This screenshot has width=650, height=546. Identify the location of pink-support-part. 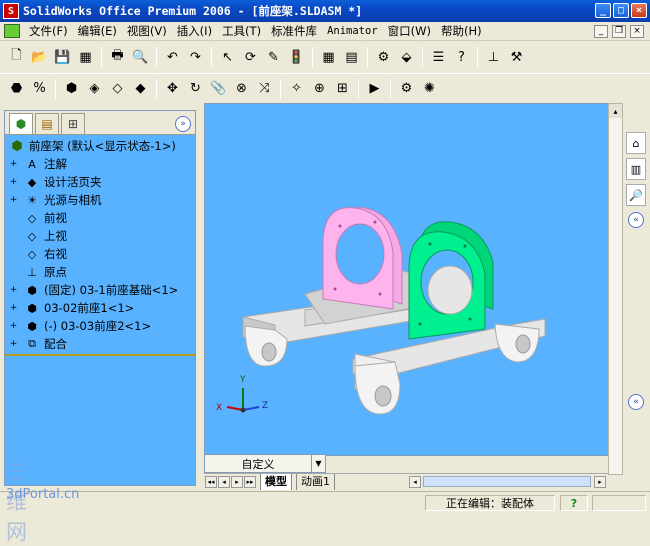
(362, 258).